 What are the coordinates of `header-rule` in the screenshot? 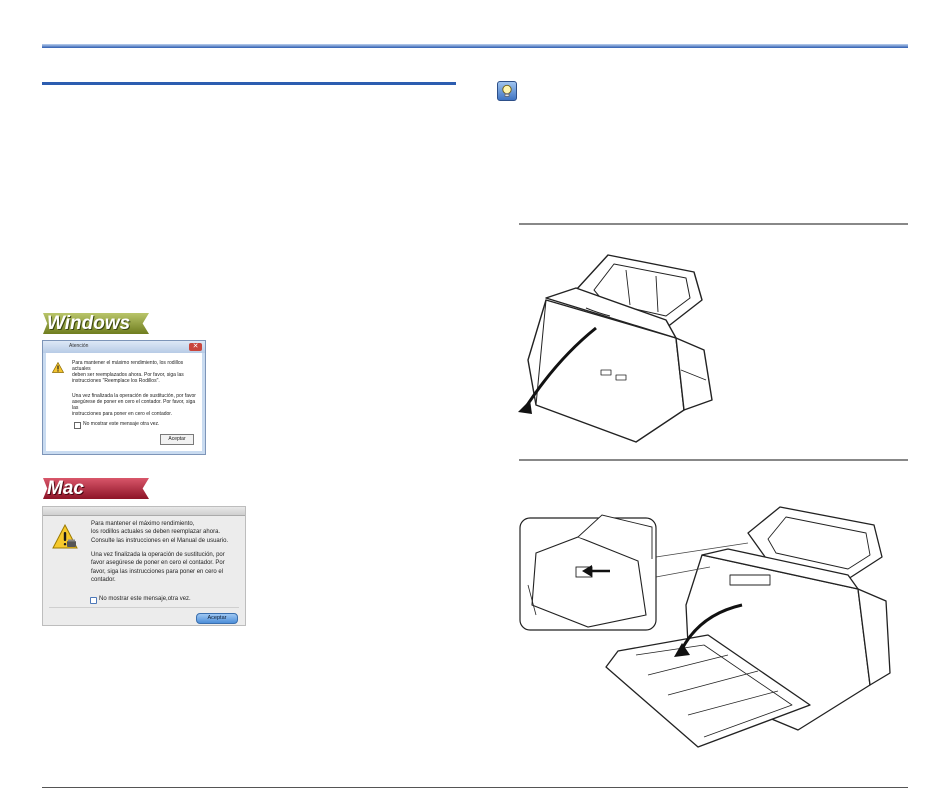 It's located at (475, 46).